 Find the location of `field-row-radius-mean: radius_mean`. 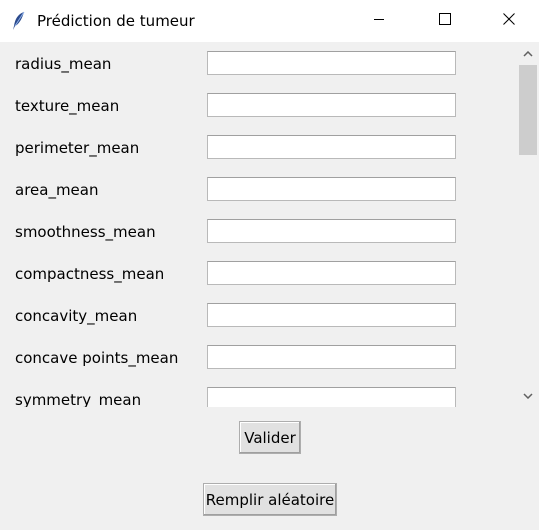

field-row-radius-mean: radius_mean is located at coordinates (259, 64).